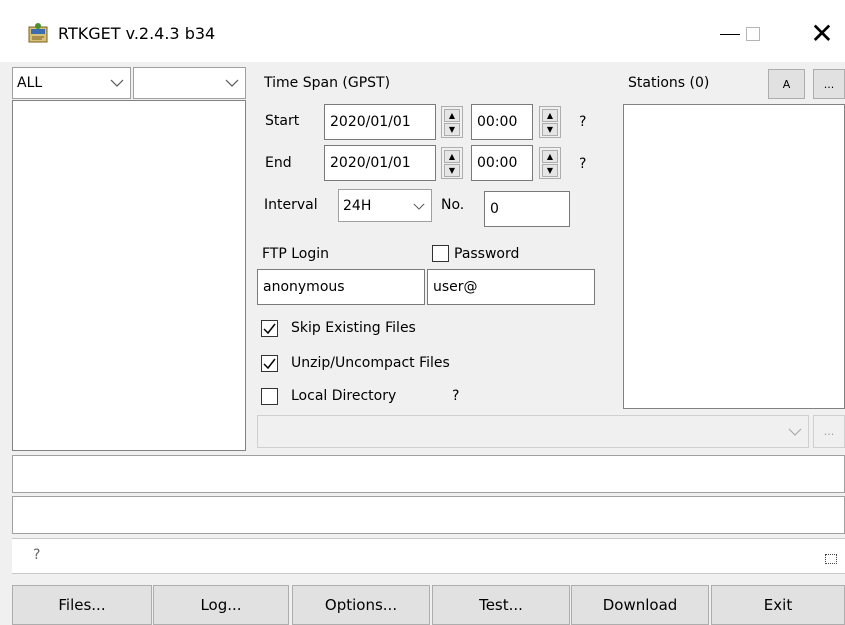 The width and height of the screenshot is (845, 625). What do you see at coordinates (455, 287) in the screenshot?
I see `ftp-password-value: user@` at bounding box center [455, 287].